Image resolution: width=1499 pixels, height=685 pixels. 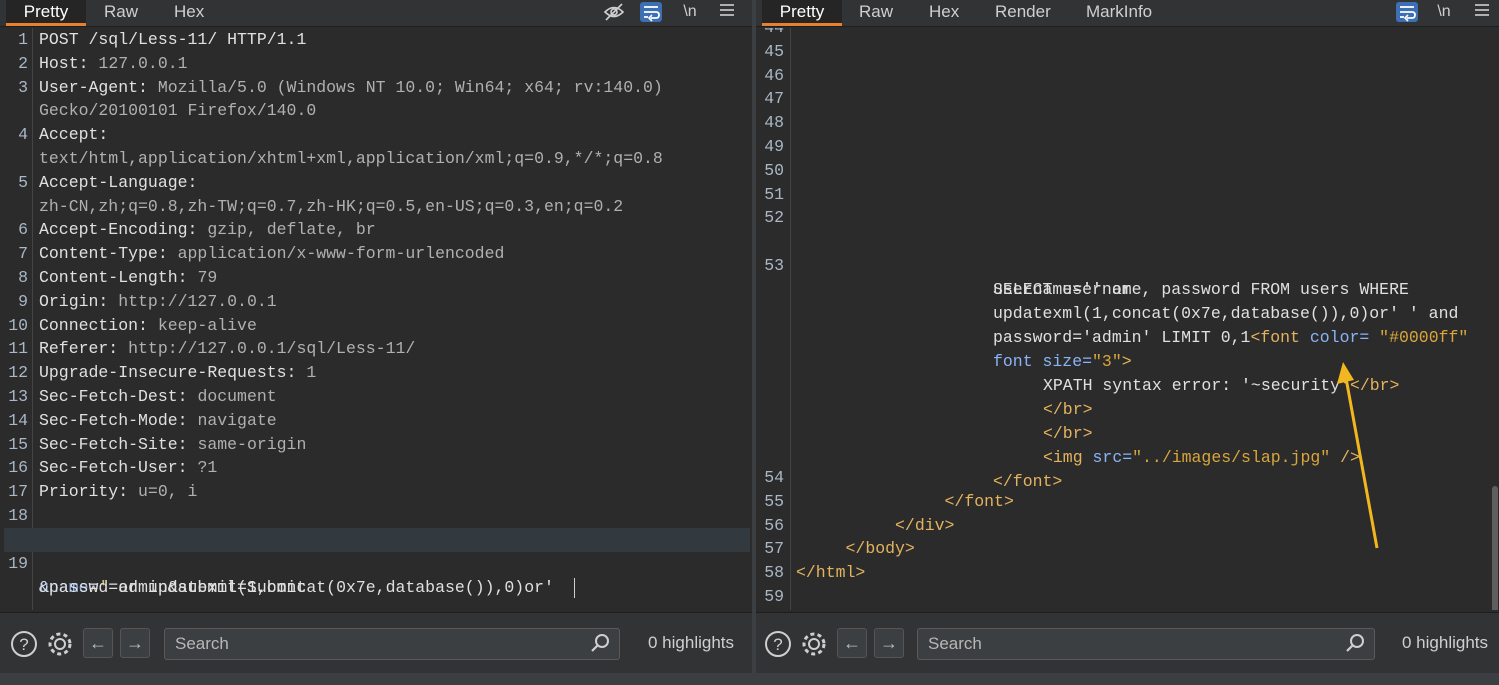 I want to click on request-search-box, so click(x=392, y=644).